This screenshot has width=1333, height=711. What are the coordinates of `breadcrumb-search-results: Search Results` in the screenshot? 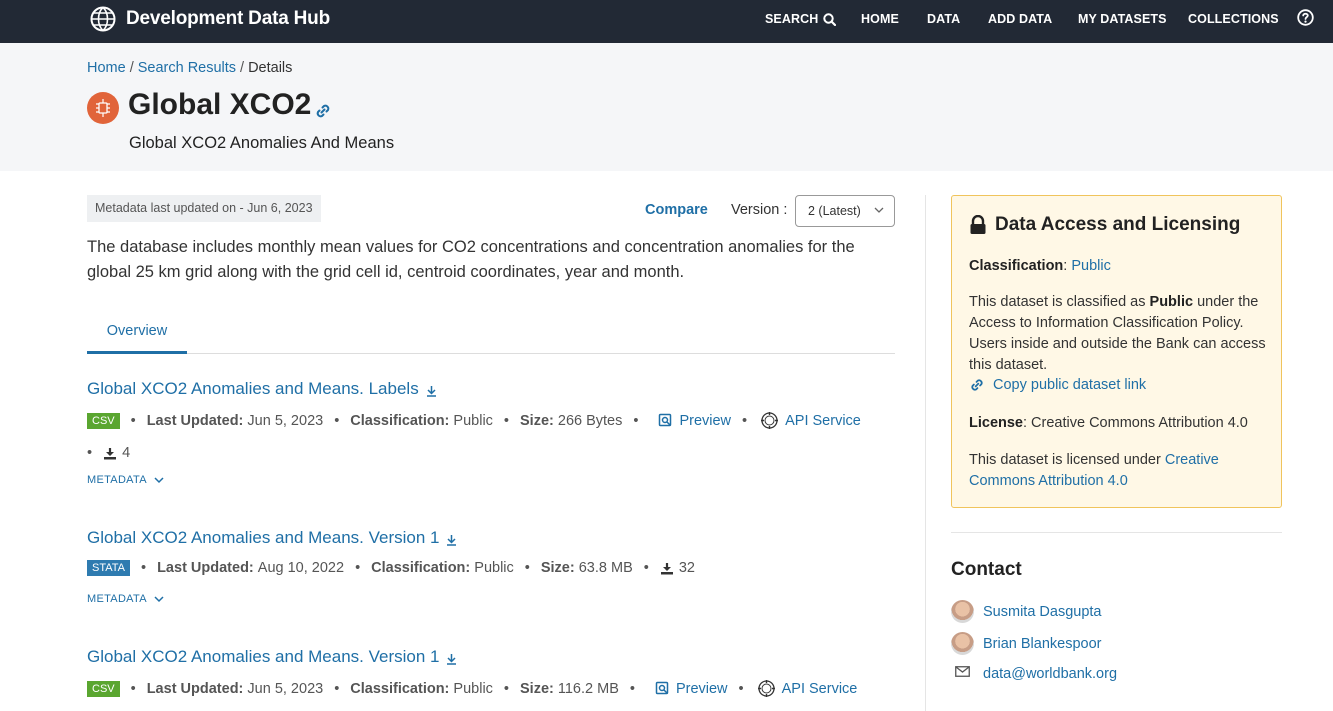 It's located at (187, 68).